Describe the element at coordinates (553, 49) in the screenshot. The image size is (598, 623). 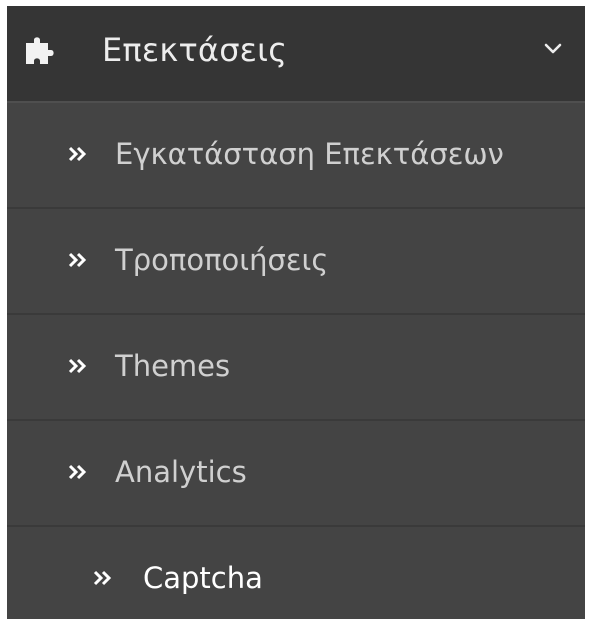
I see `chevron-down-icon` at that location.